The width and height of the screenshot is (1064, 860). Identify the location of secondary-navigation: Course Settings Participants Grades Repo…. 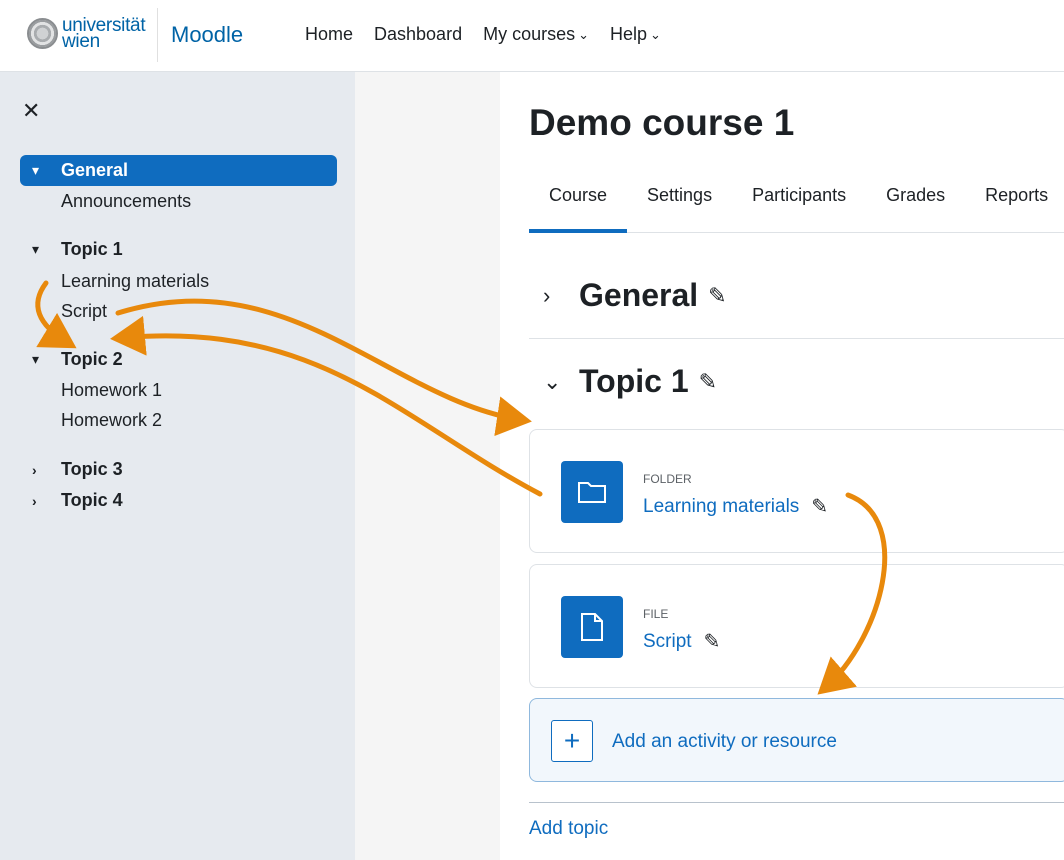
(796, 202).